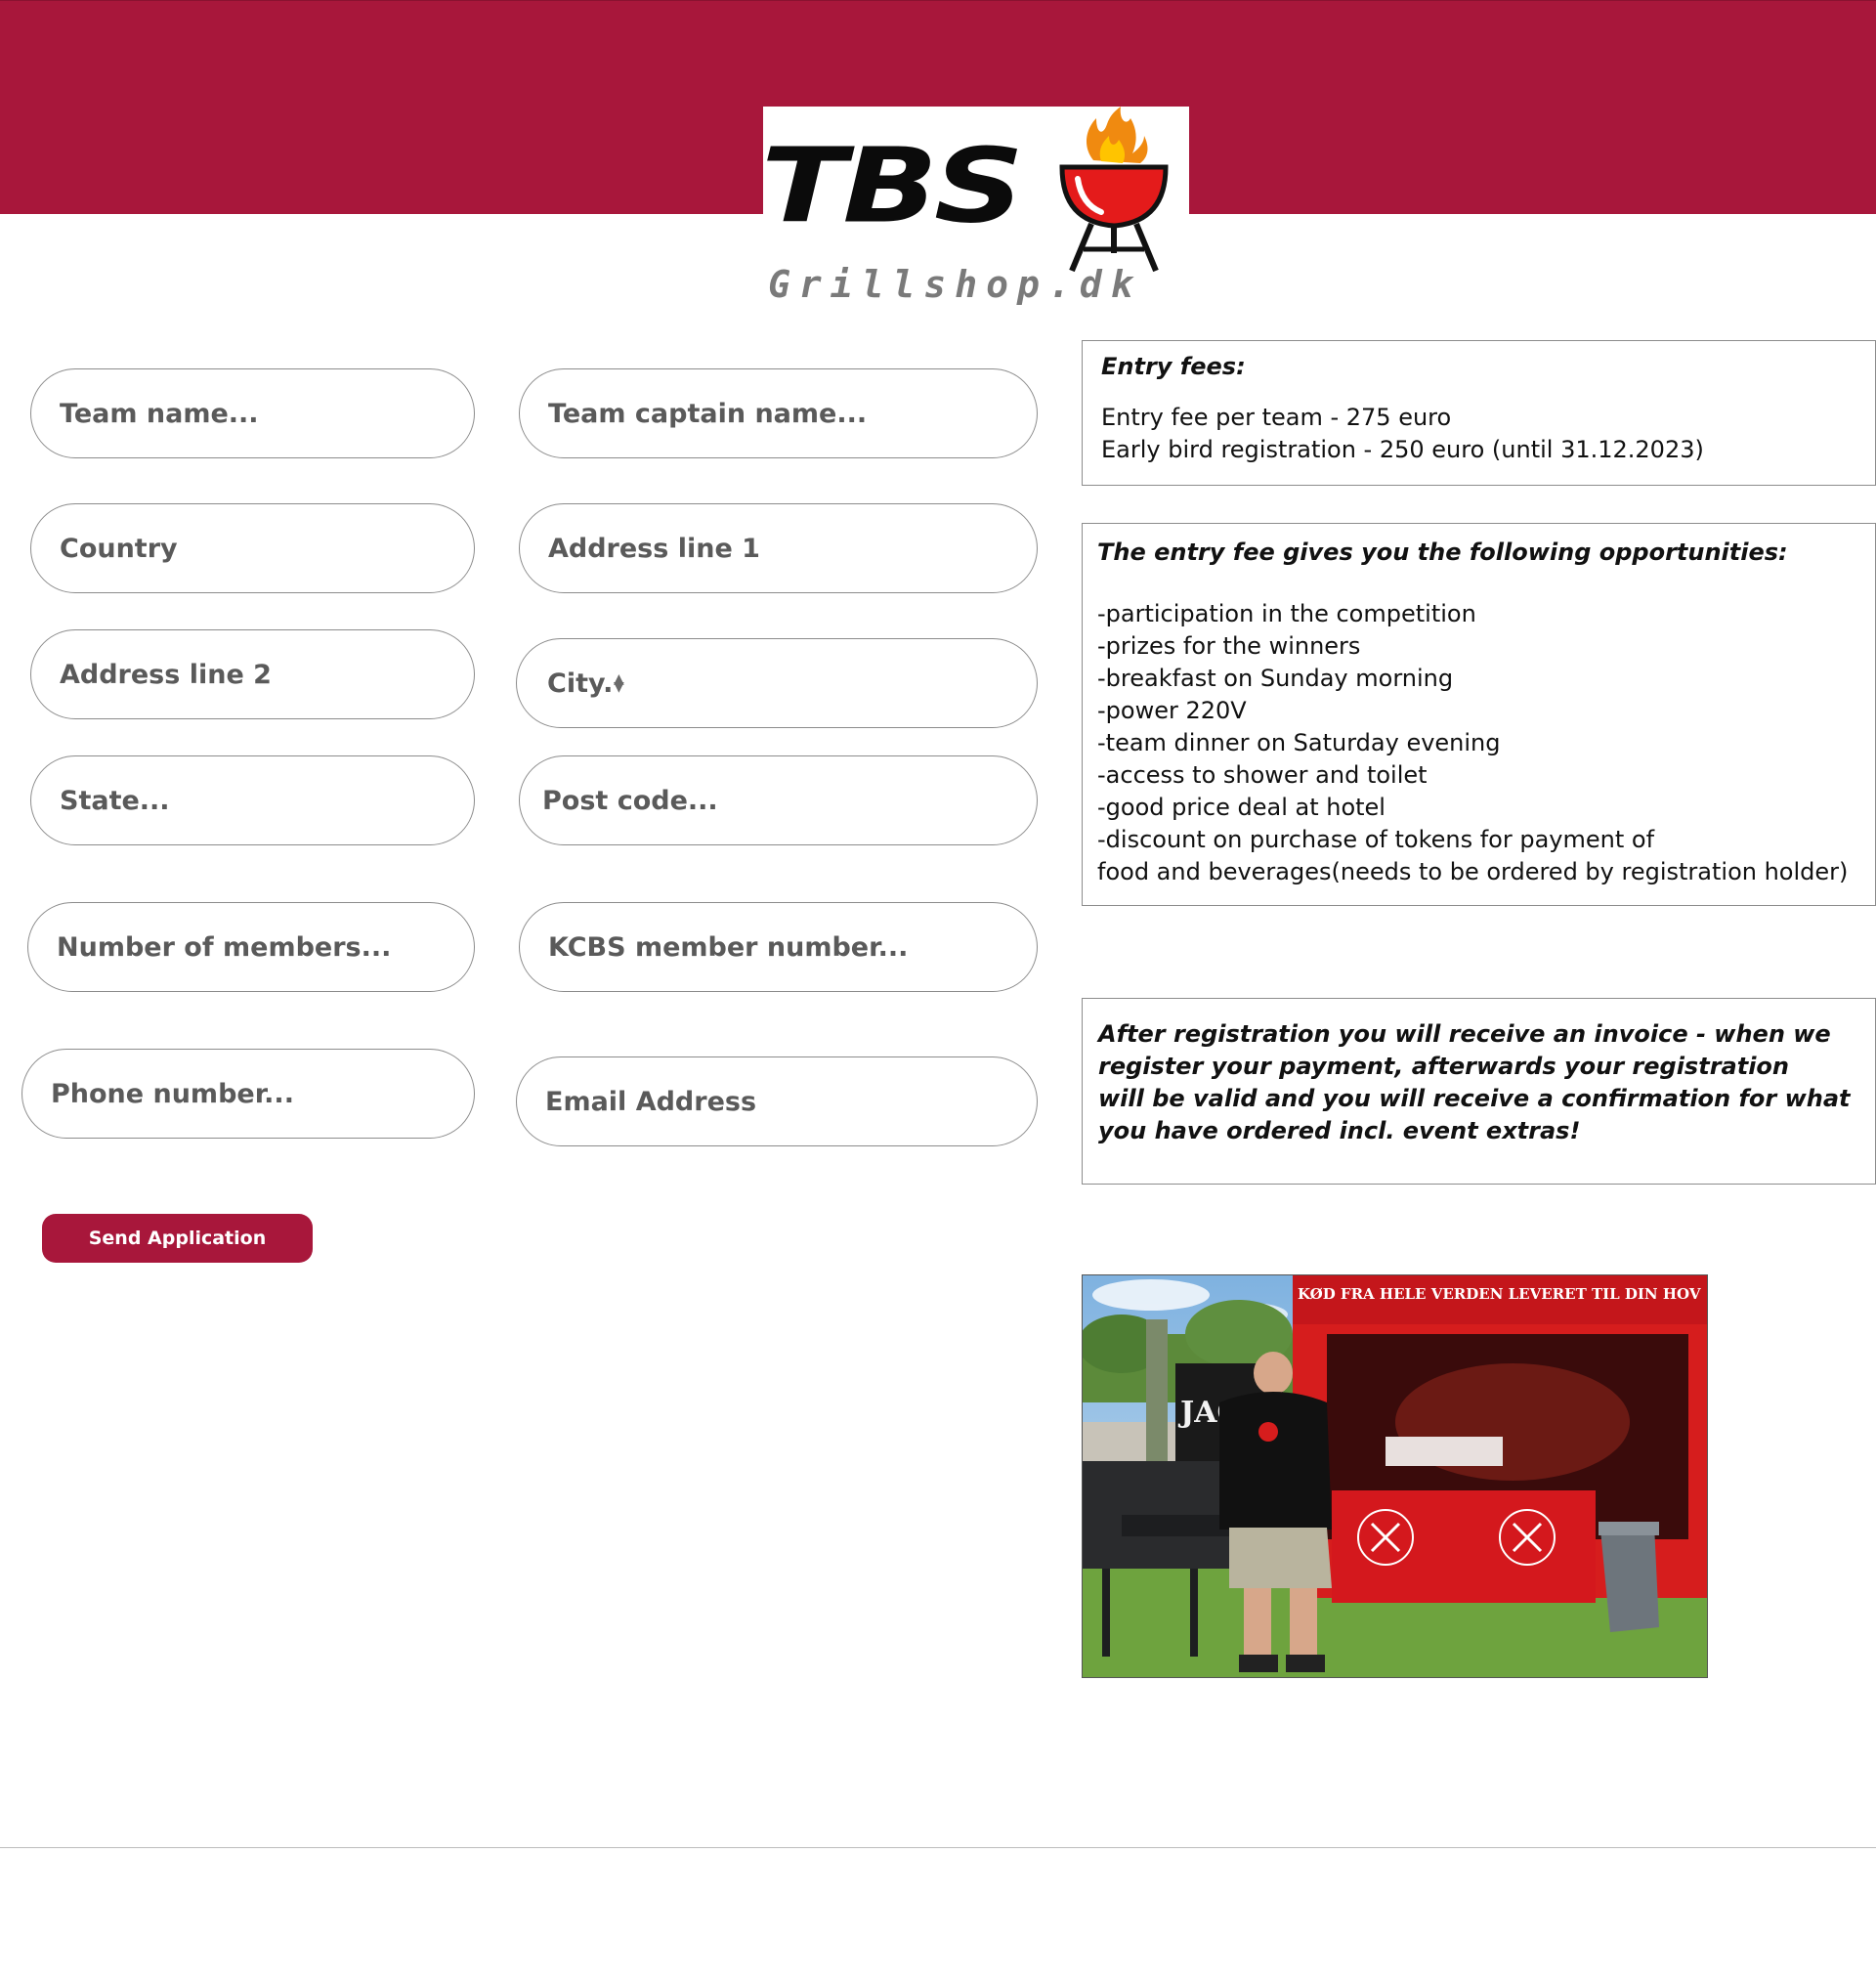  I want to click on city-input, so click(581, 683).